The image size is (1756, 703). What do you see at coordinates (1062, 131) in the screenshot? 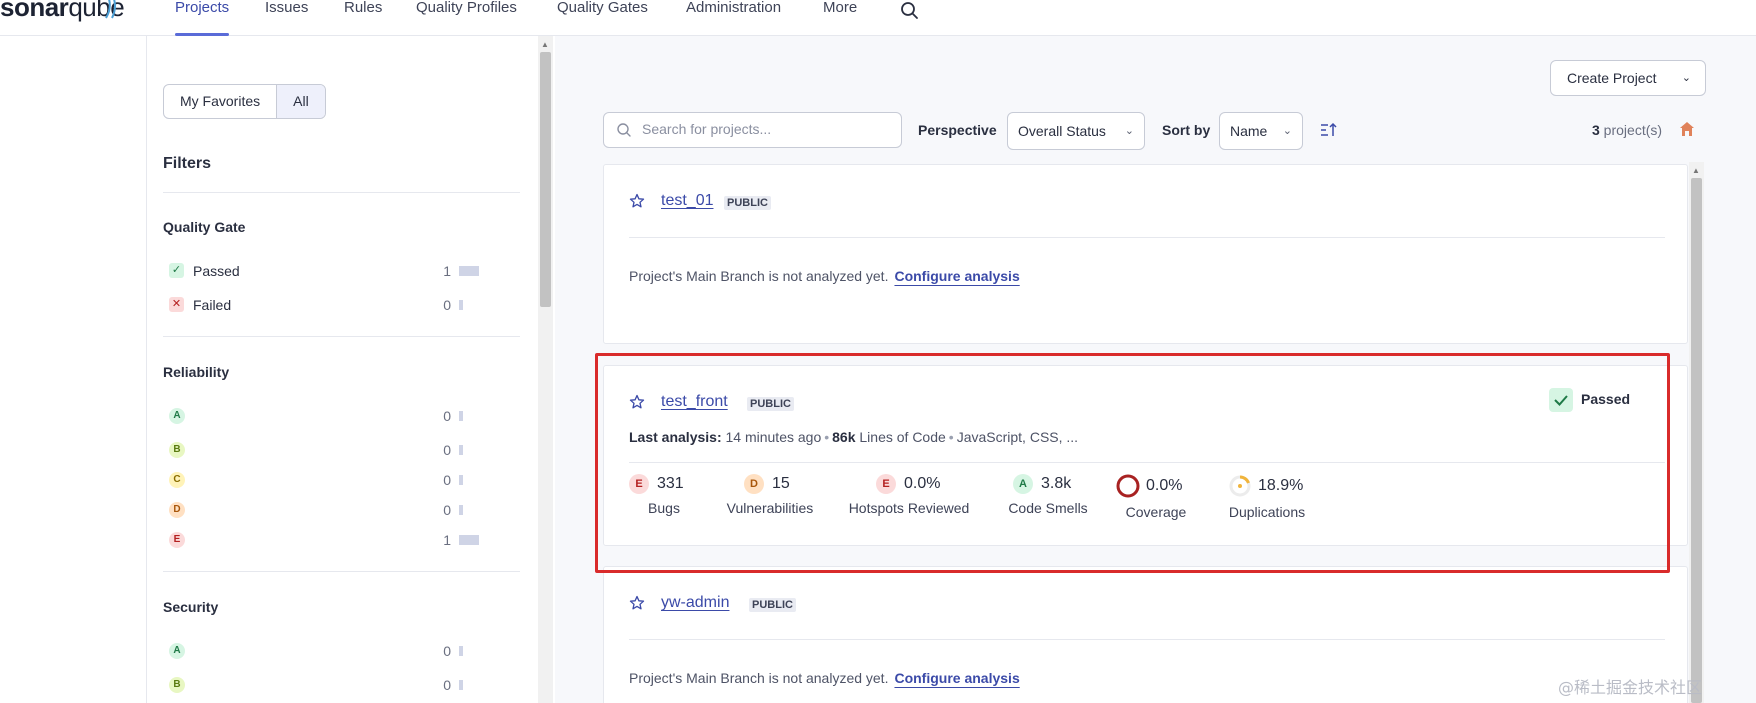
I see `perspective-value: Overall Status` at bounding box center [1062, 131].